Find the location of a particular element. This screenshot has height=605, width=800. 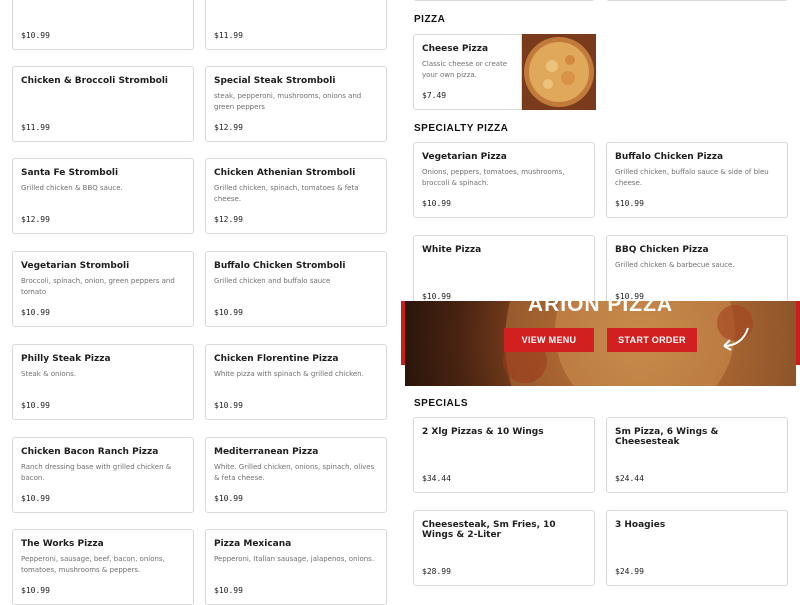

item-description: Classic cheese or create your own pizza. is located at coordinates (465, 69).